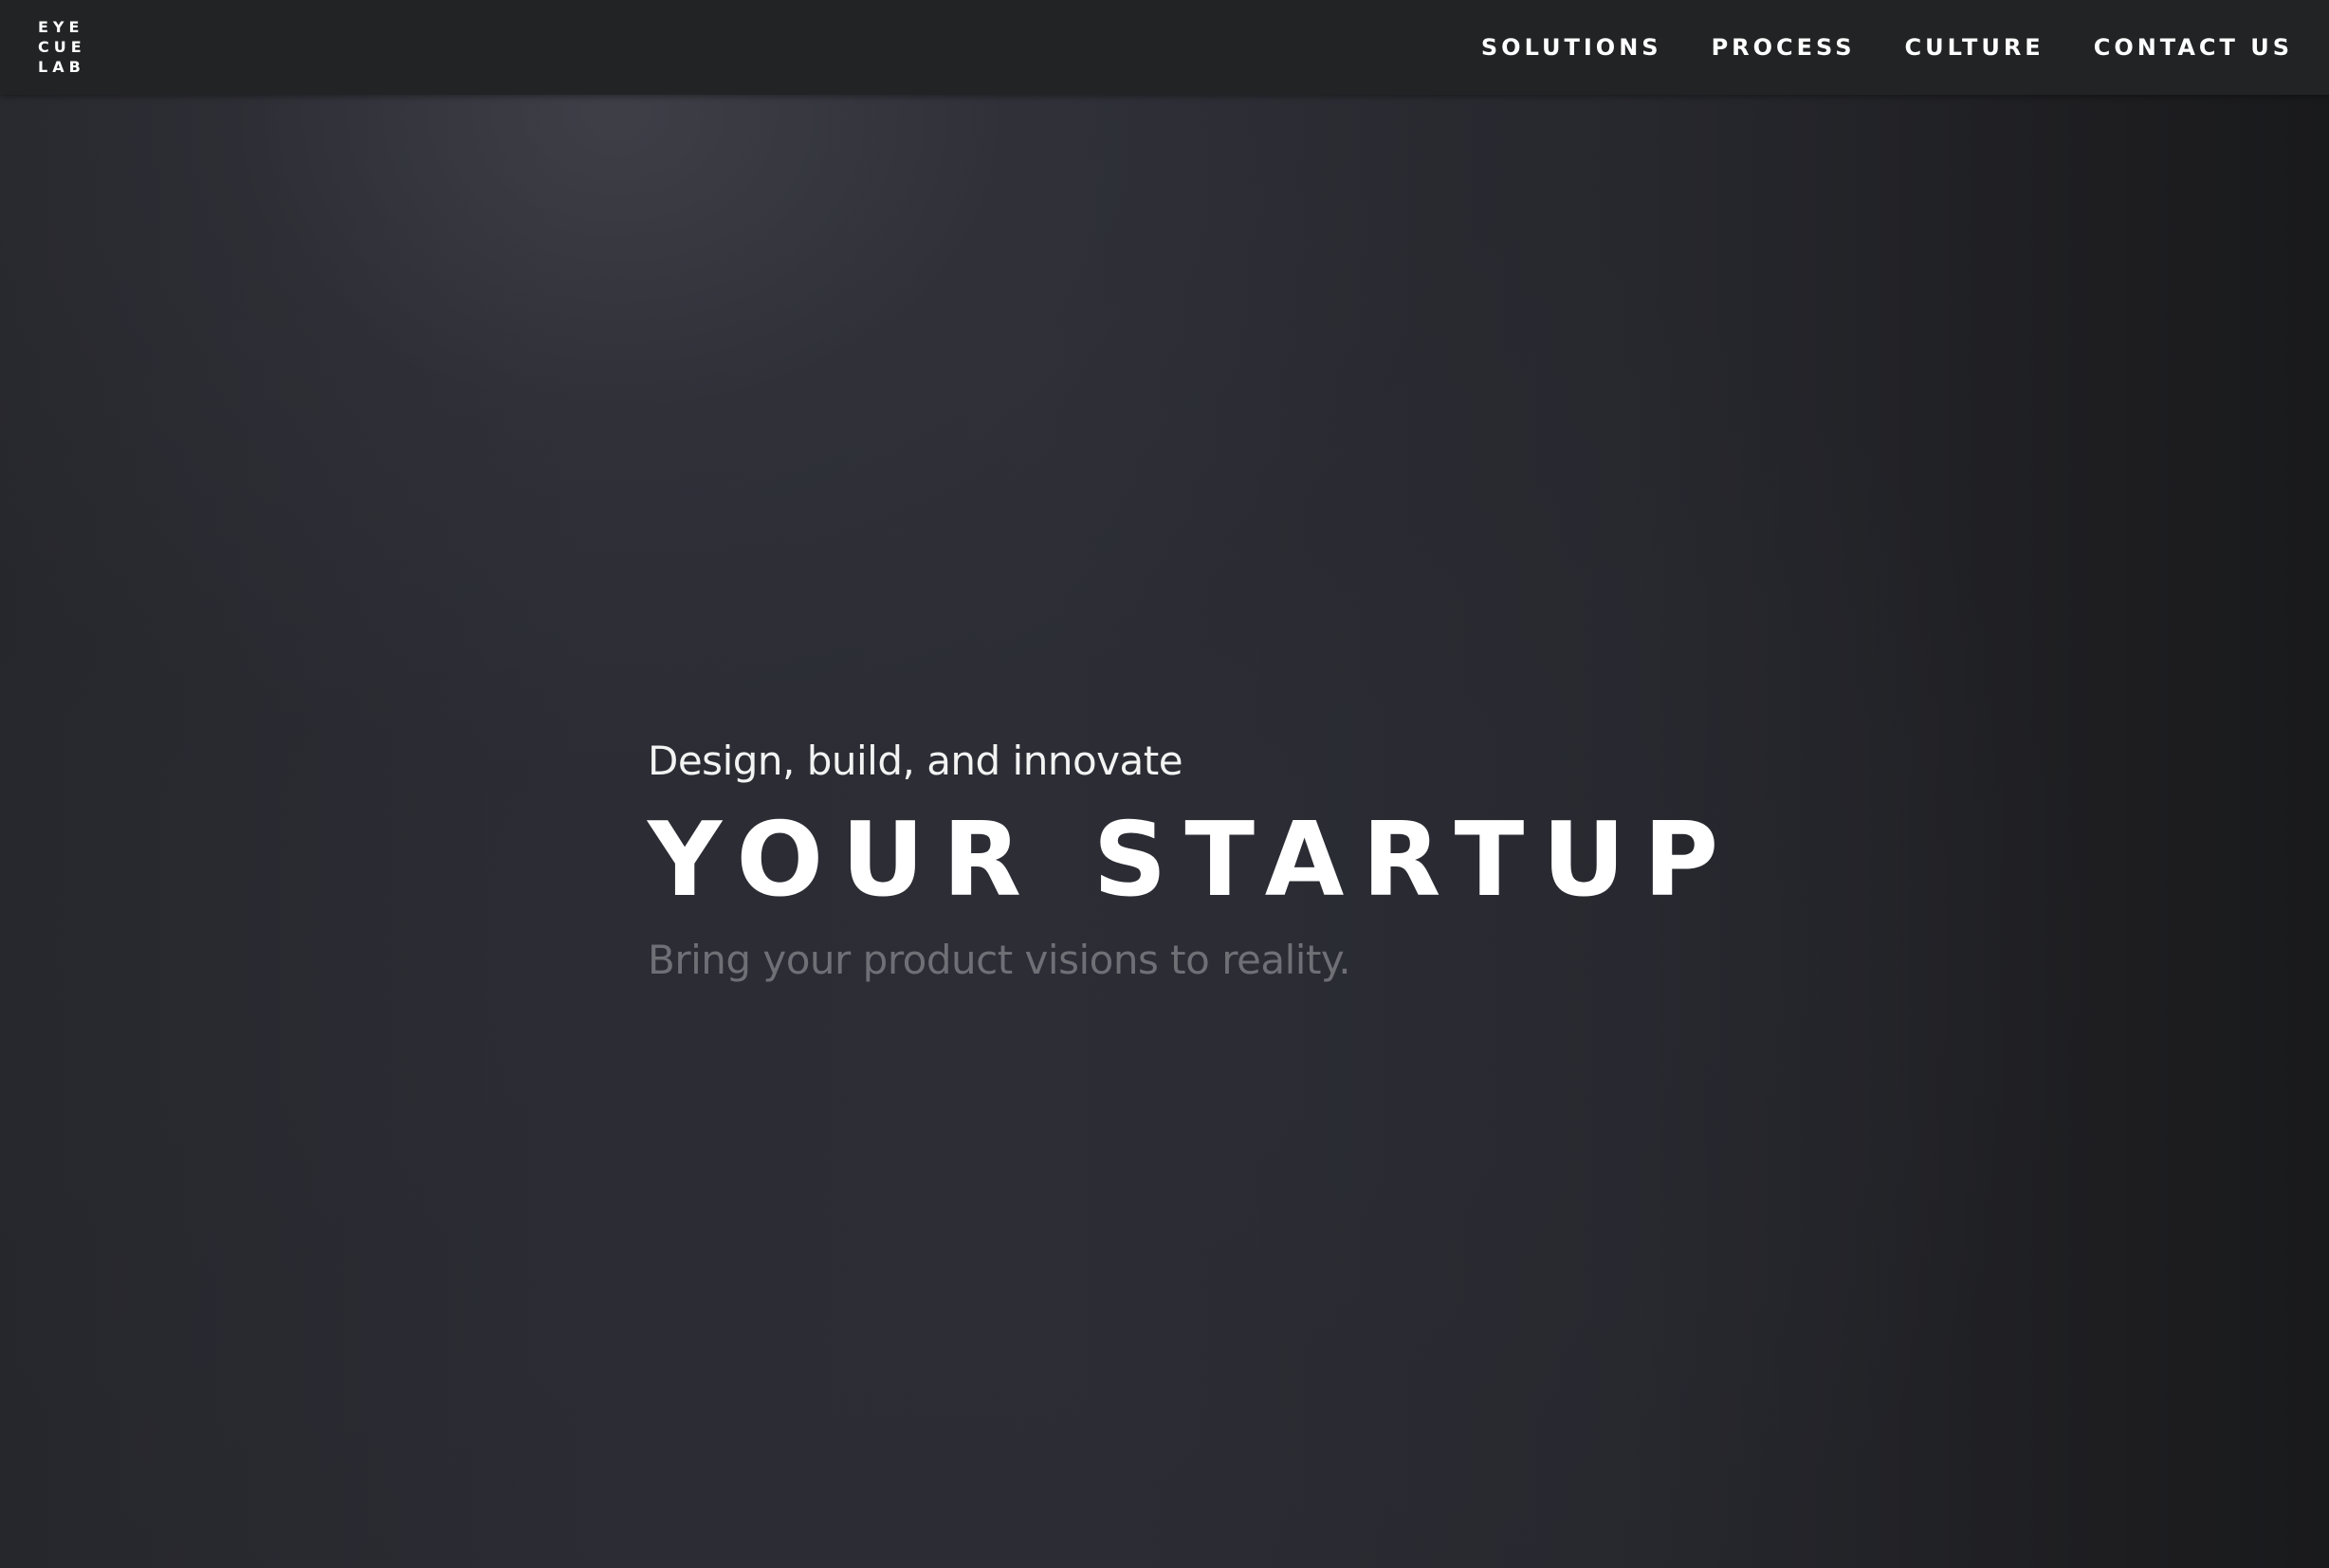 Image resolution: width=2329 pixels, height=1568 pixels. I want to click on hero-headline: YOUR STARTUP, so click(1192, 860).